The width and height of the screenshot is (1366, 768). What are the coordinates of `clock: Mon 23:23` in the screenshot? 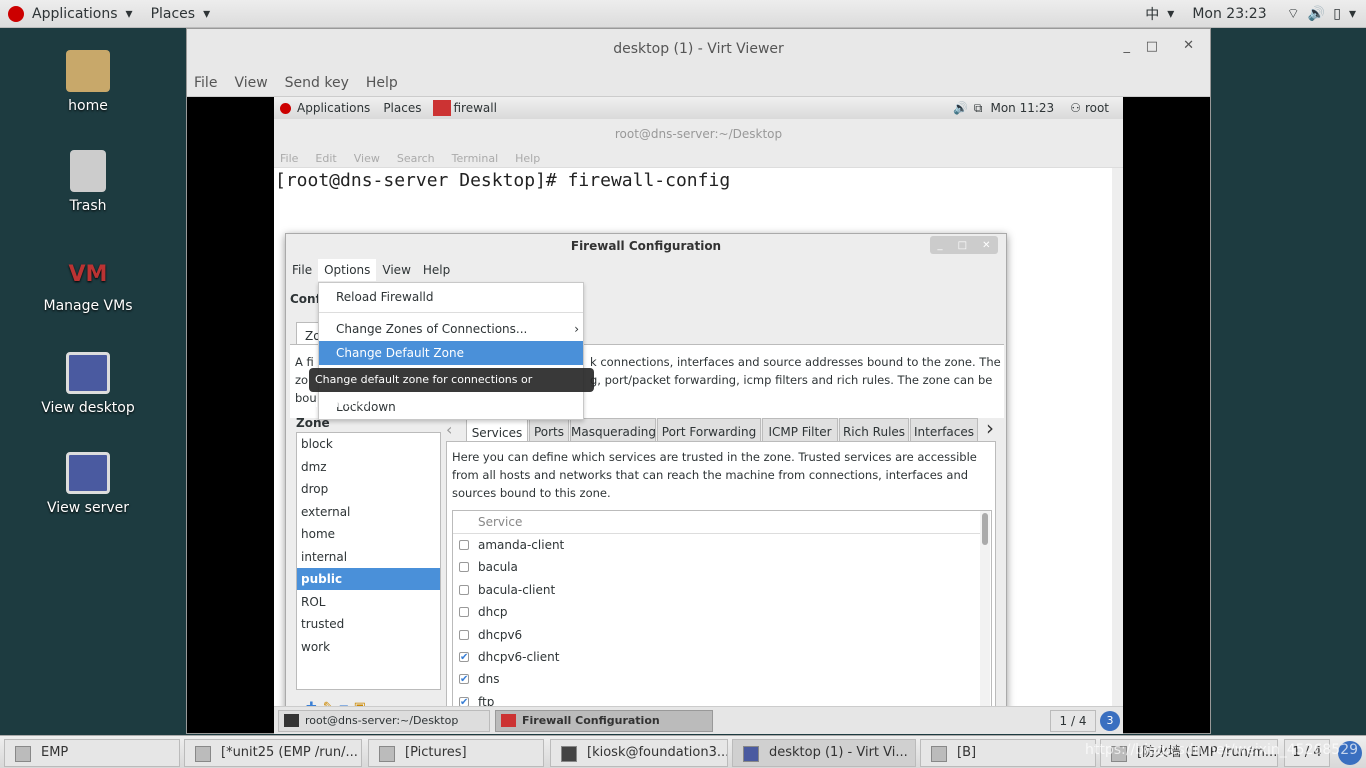 It's located at (1229, 14).